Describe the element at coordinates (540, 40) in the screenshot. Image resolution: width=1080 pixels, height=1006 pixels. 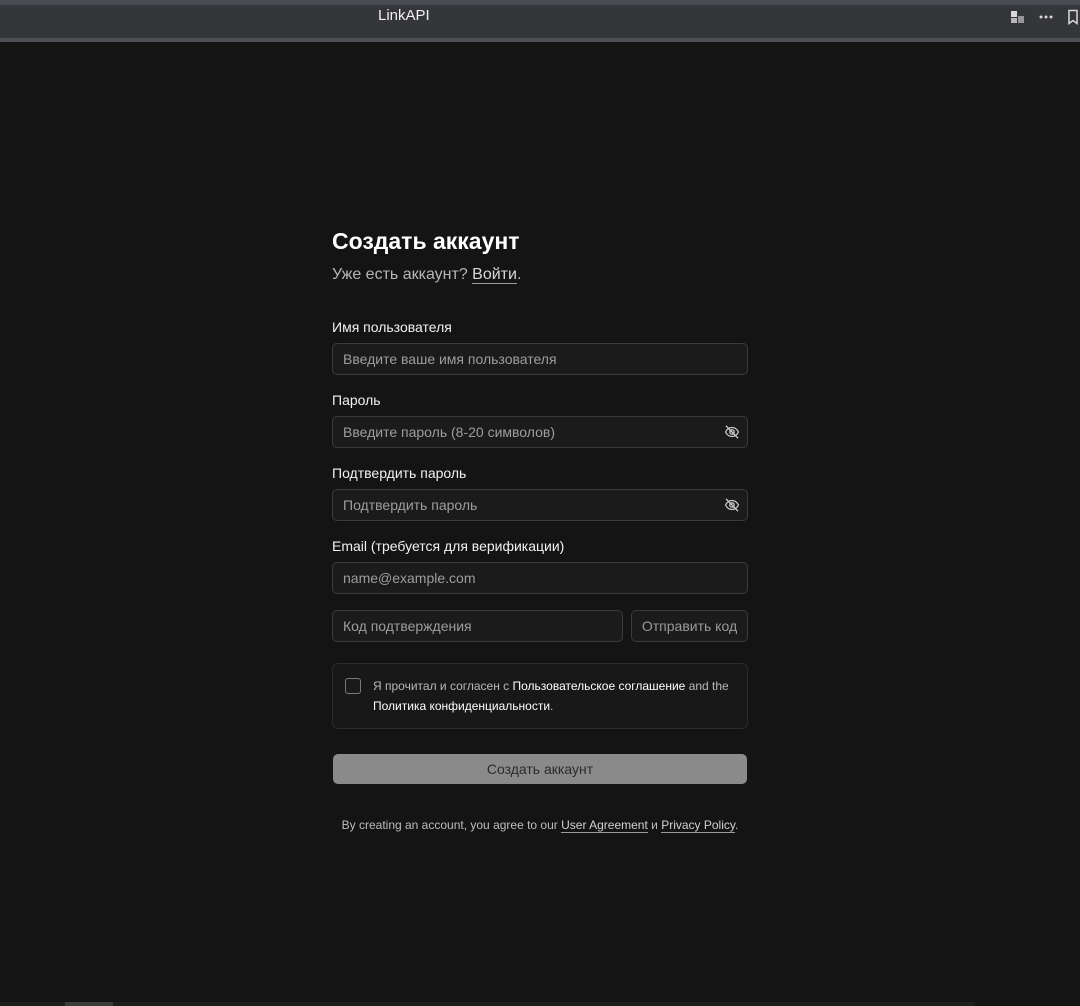
I see `title-bar-divider` at that location.